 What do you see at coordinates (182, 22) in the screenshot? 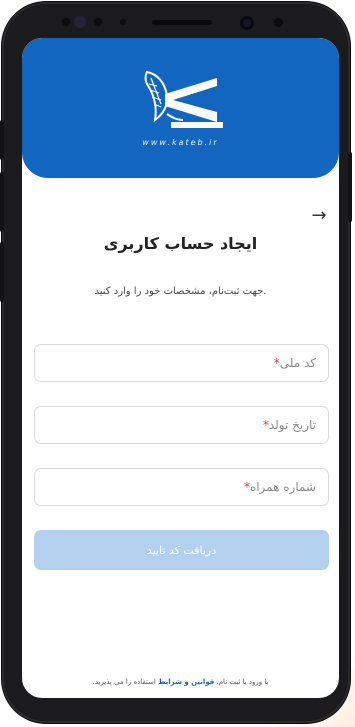
I see `earpiece-speaker` at bounding box center [182, 22].